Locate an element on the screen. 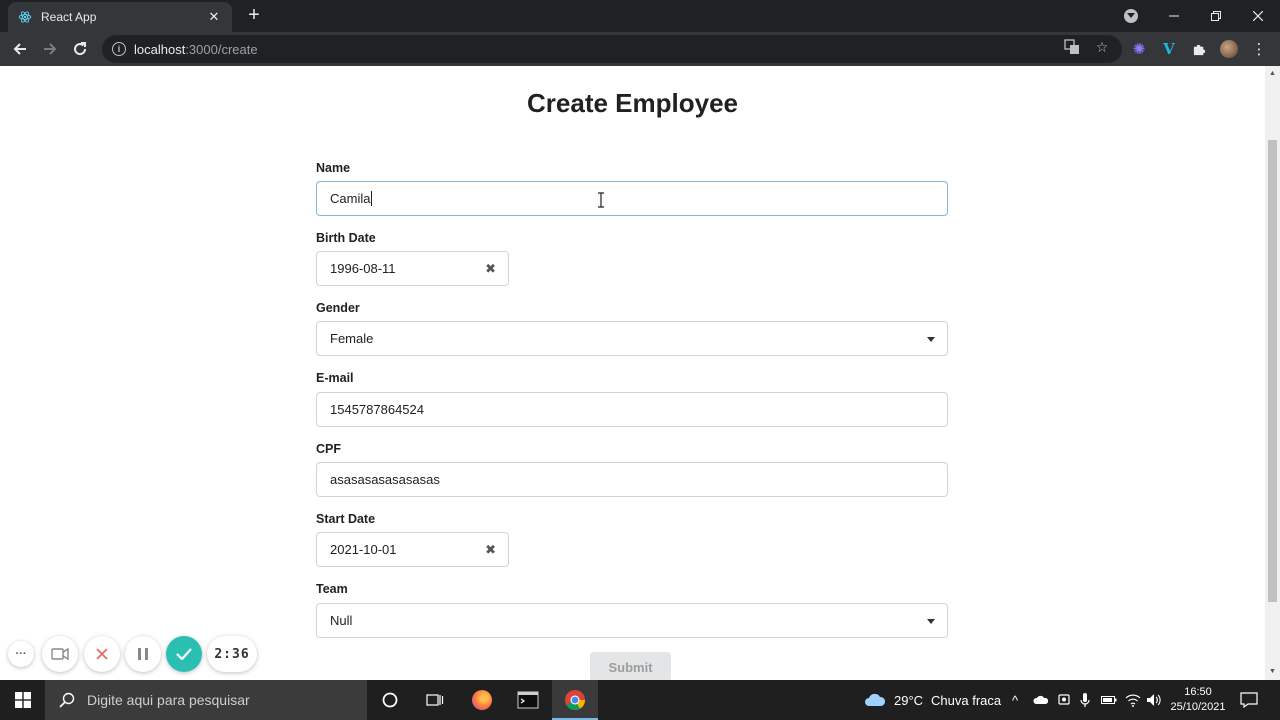 The height and width of the screenshot is (720, 1280). more-icon: ··· is located at coordinates (21, 654).